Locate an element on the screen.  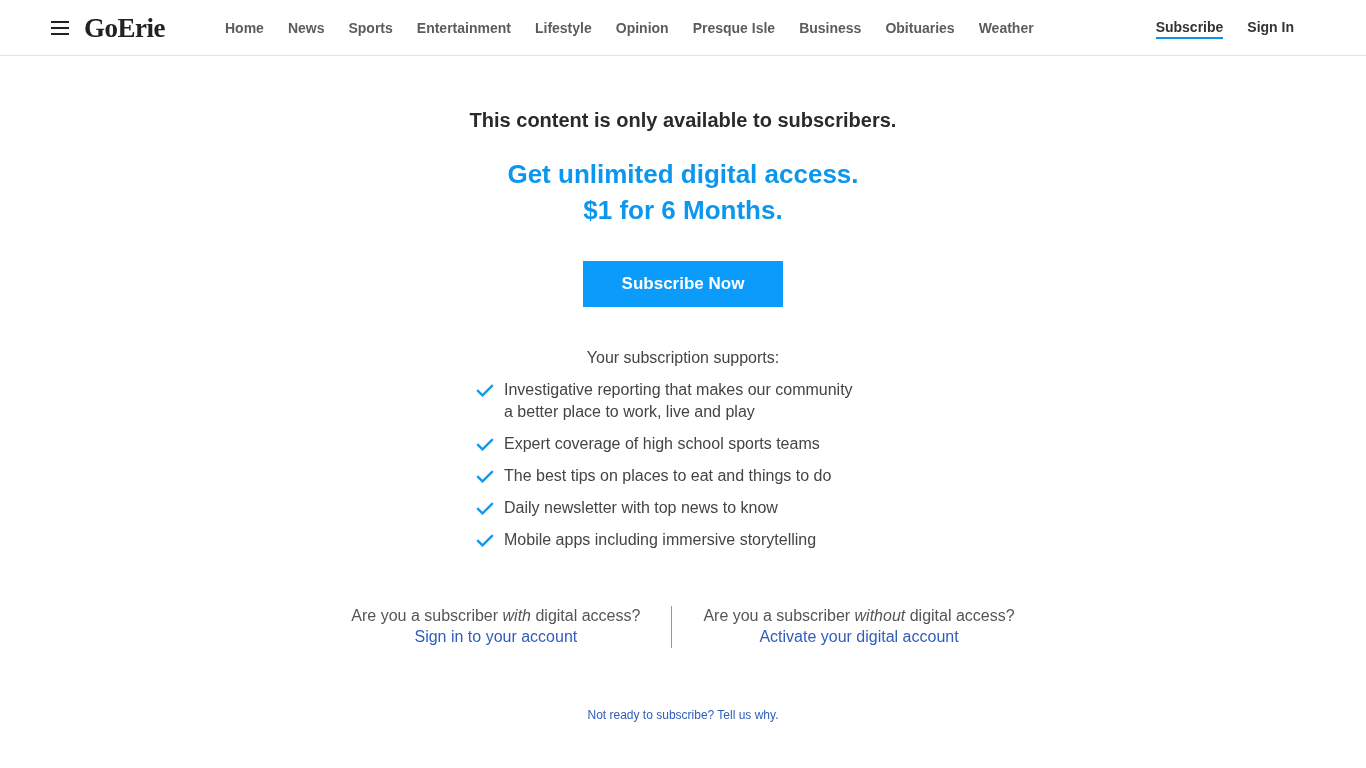
nav-link: Lifestyle is located at coordinates (563, 27).